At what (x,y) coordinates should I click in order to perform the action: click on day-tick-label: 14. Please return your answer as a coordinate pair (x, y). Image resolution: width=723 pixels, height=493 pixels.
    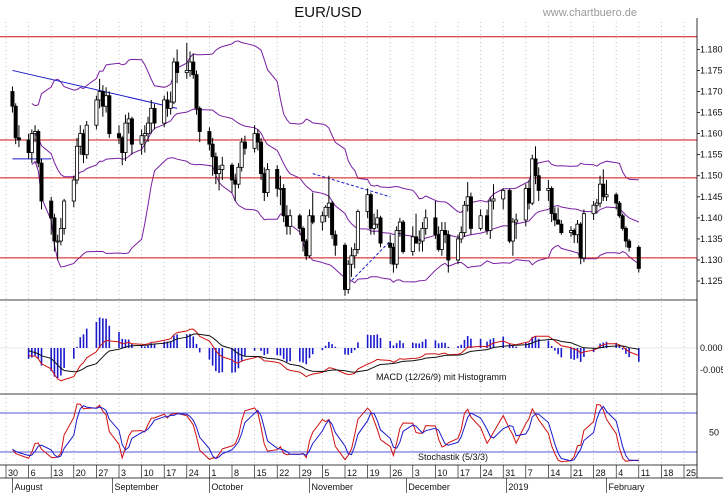
    Looking at the image, I should click on (555, 473).